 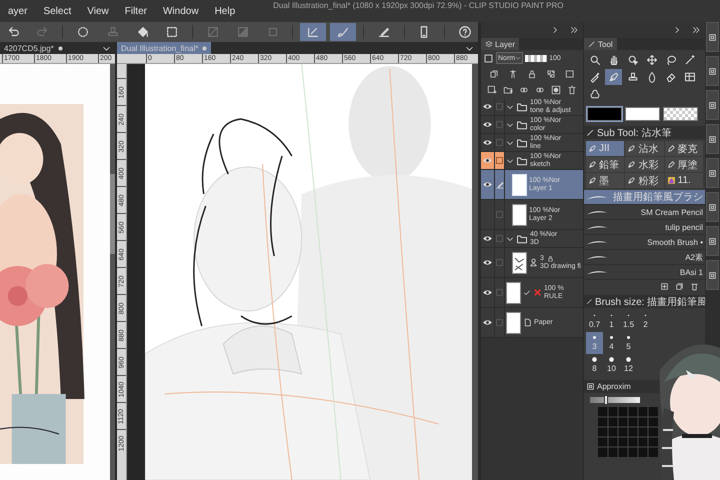 What do you see at coordinates (611, 343) in the screenshot?
I see `brush-size-option: 4` at bounding box center [611, 343].